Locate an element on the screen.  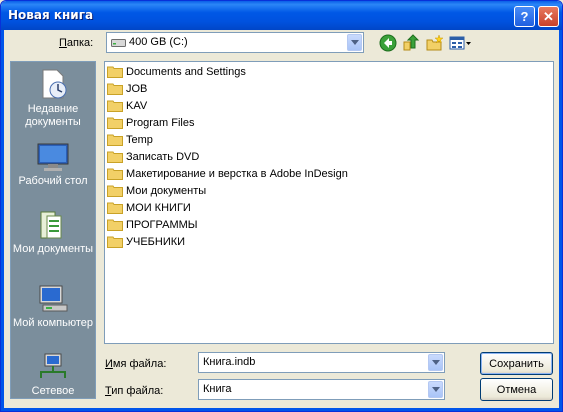
up-folder-icon is located at coordinates (411, 43).